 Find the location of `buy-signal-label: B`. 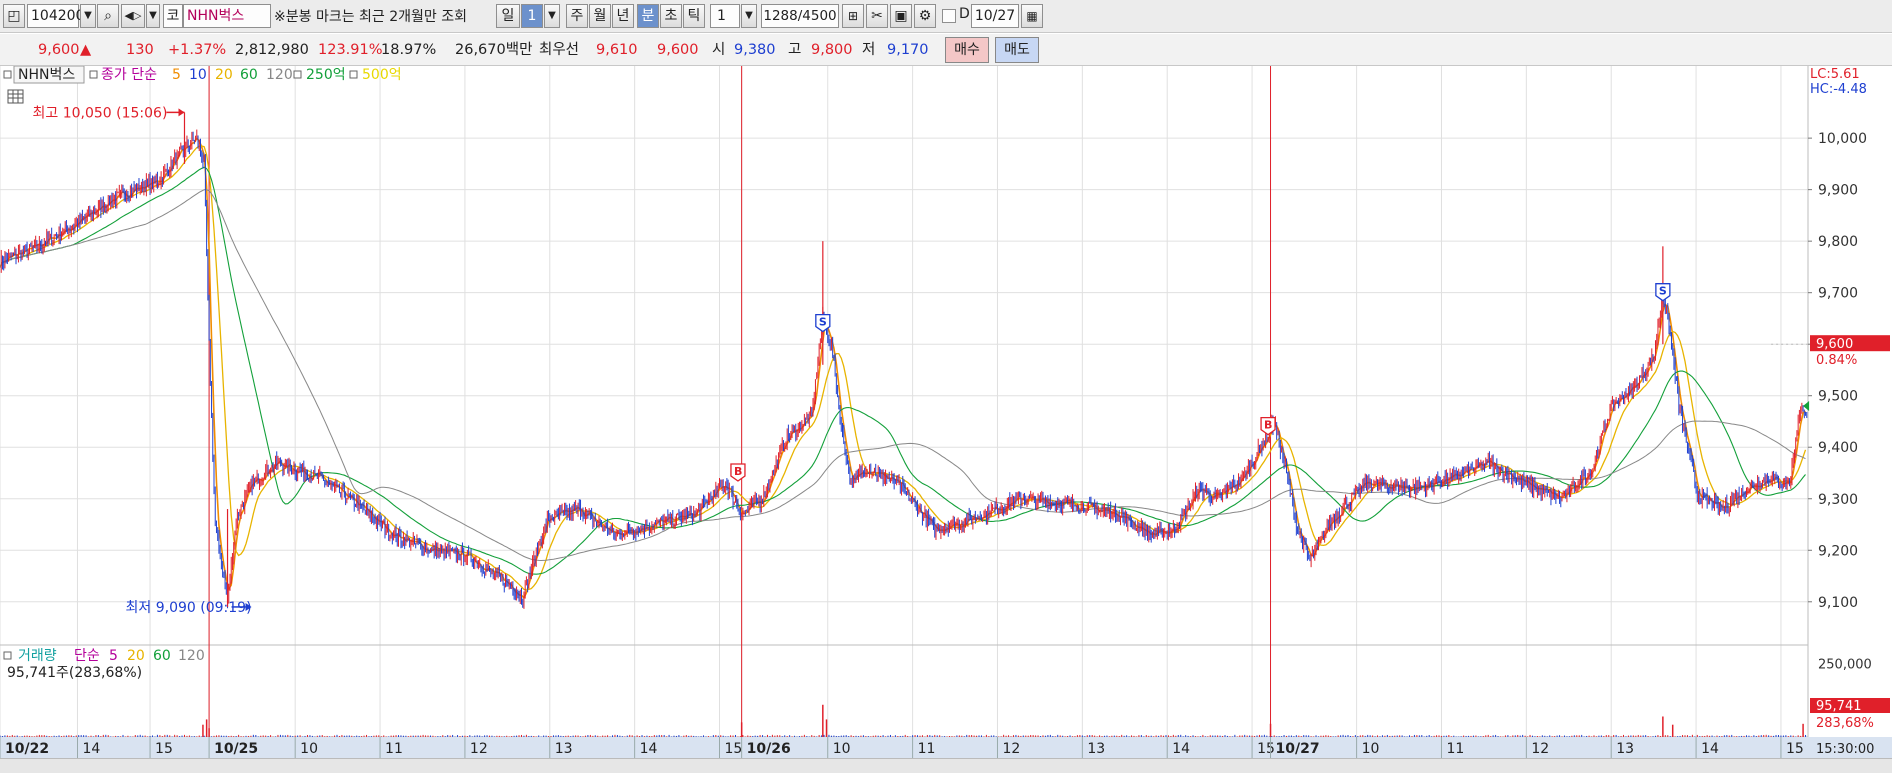

buy-signal-label: B is located at coordinates (1268, 425).